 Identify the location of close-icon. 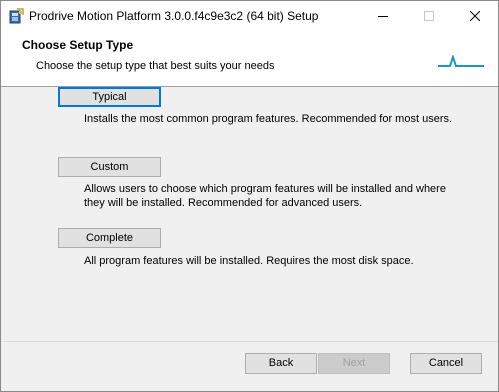
(475, 16).